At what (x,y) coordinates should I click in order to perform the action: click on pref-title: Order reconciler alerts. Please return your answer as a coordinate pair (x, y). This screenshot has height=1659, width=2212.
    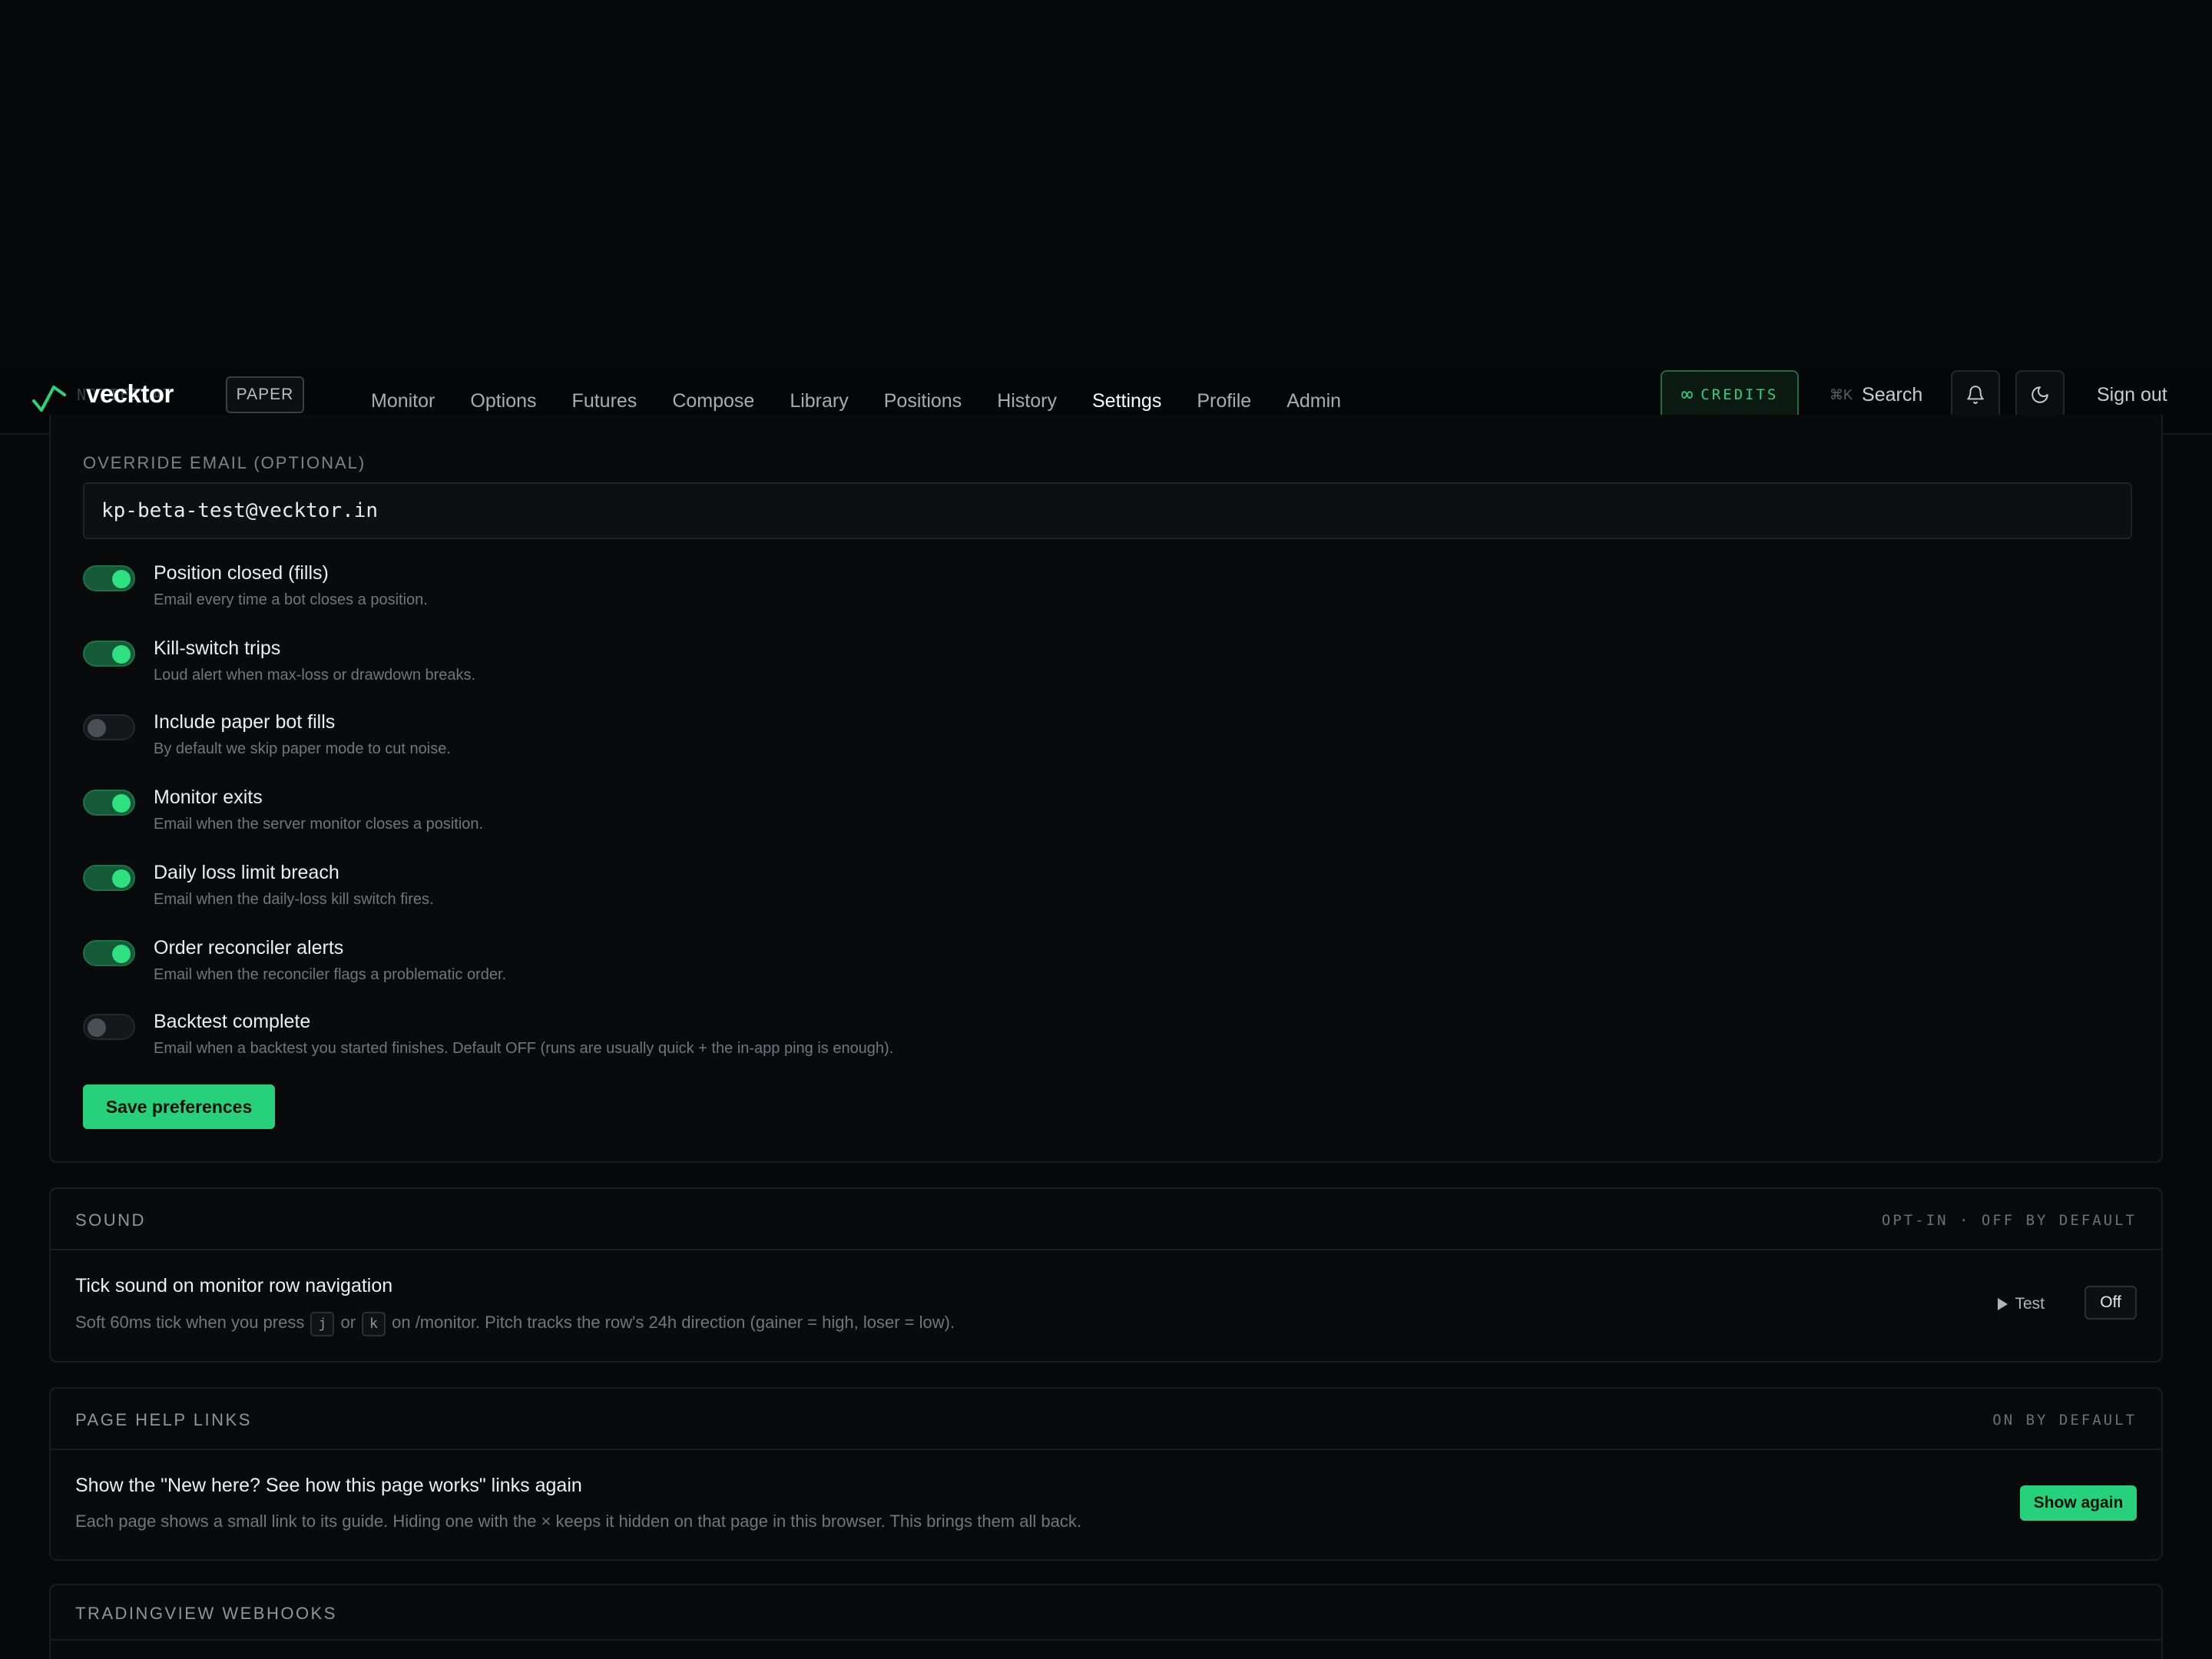
    Looking at the image, I should click on (249, 948).